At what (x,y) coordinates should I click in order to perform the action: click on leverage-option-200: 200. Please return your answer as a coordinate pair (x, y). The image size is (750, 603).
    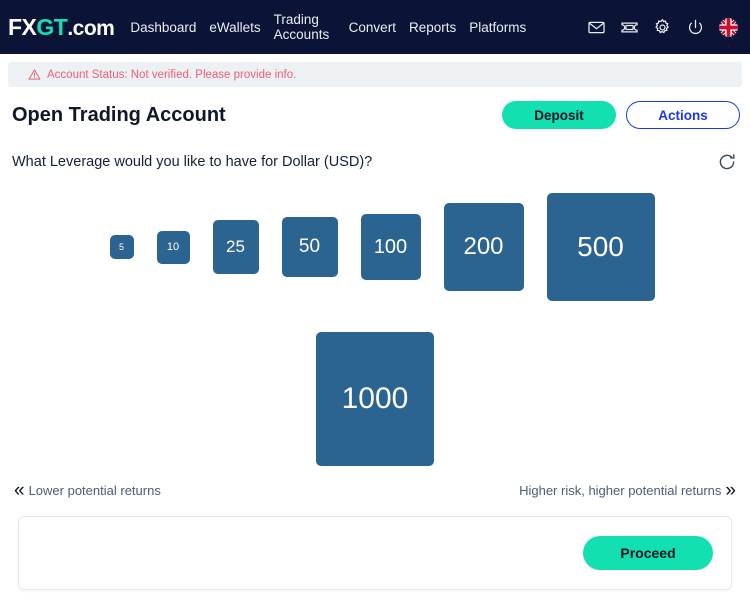
    Looking at the image, I should click on (483, 247).